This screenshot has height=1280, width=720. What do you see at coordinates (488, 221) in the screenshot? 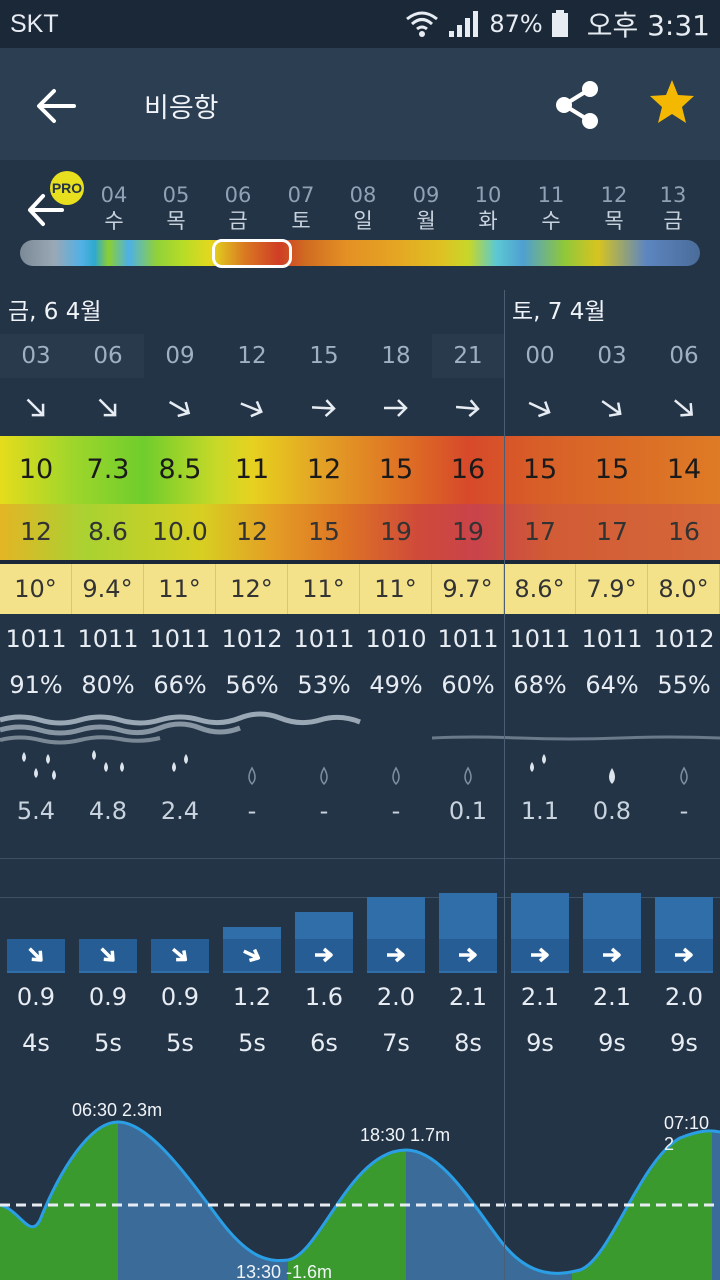
I see `date-weekday: 화` at bounding box center [488, 221].